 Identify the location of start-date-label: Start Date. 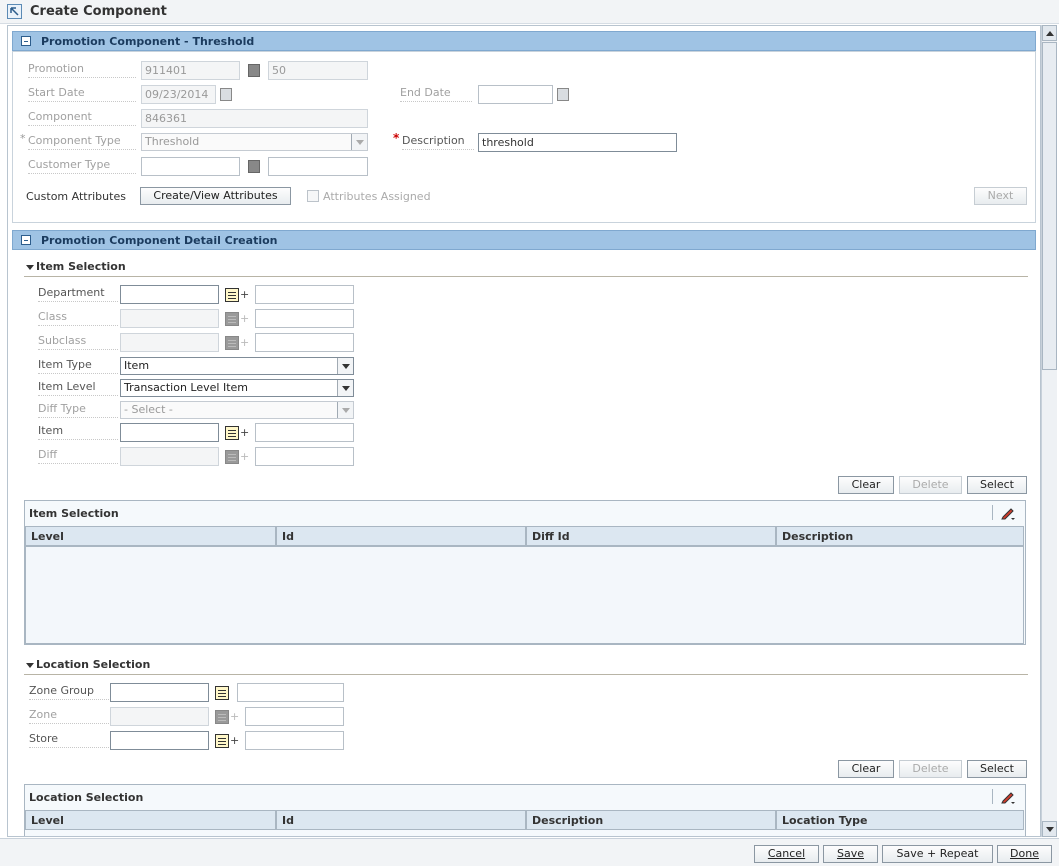
(82, 94).